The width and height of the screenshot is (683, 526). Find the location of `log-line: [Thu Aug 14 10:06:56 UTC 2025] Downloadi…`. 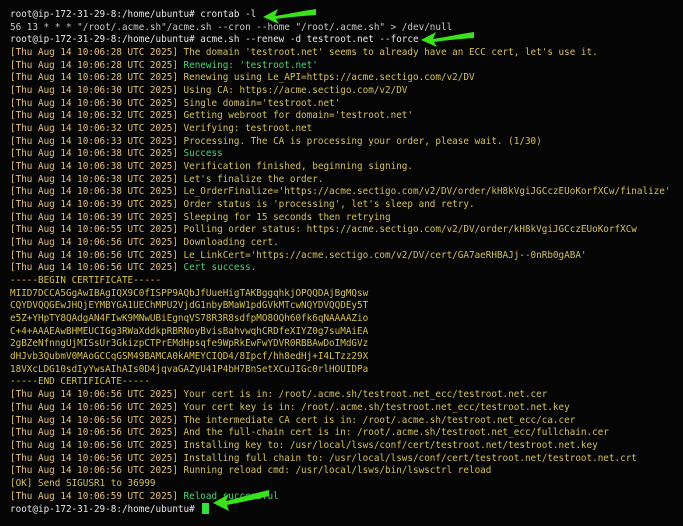

log-line: [Thu Aug 14 10:06:56 UTC 2025] Downloadi… is located at coordinates (343, 243).